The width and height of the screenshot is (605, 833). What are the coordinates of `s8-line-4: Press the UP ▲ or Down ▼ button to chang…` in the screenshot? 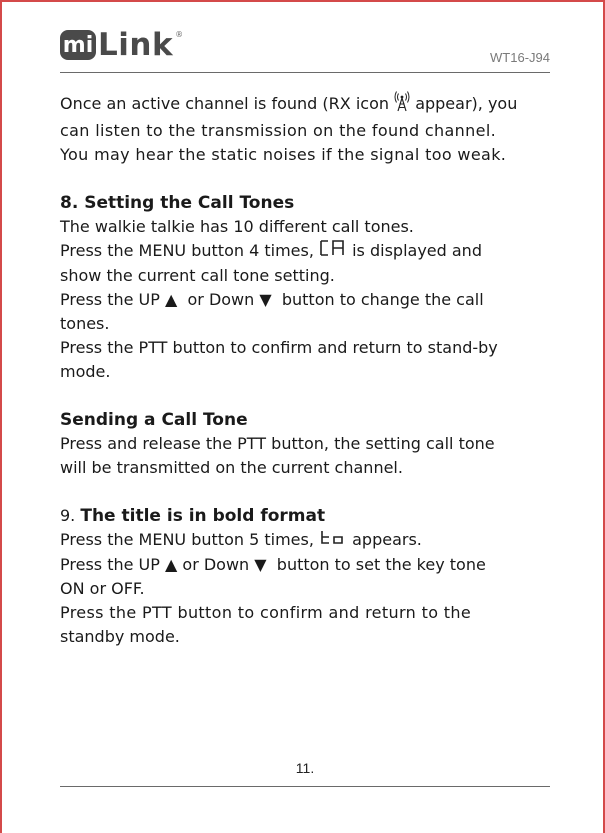 It's located at (307, 300).